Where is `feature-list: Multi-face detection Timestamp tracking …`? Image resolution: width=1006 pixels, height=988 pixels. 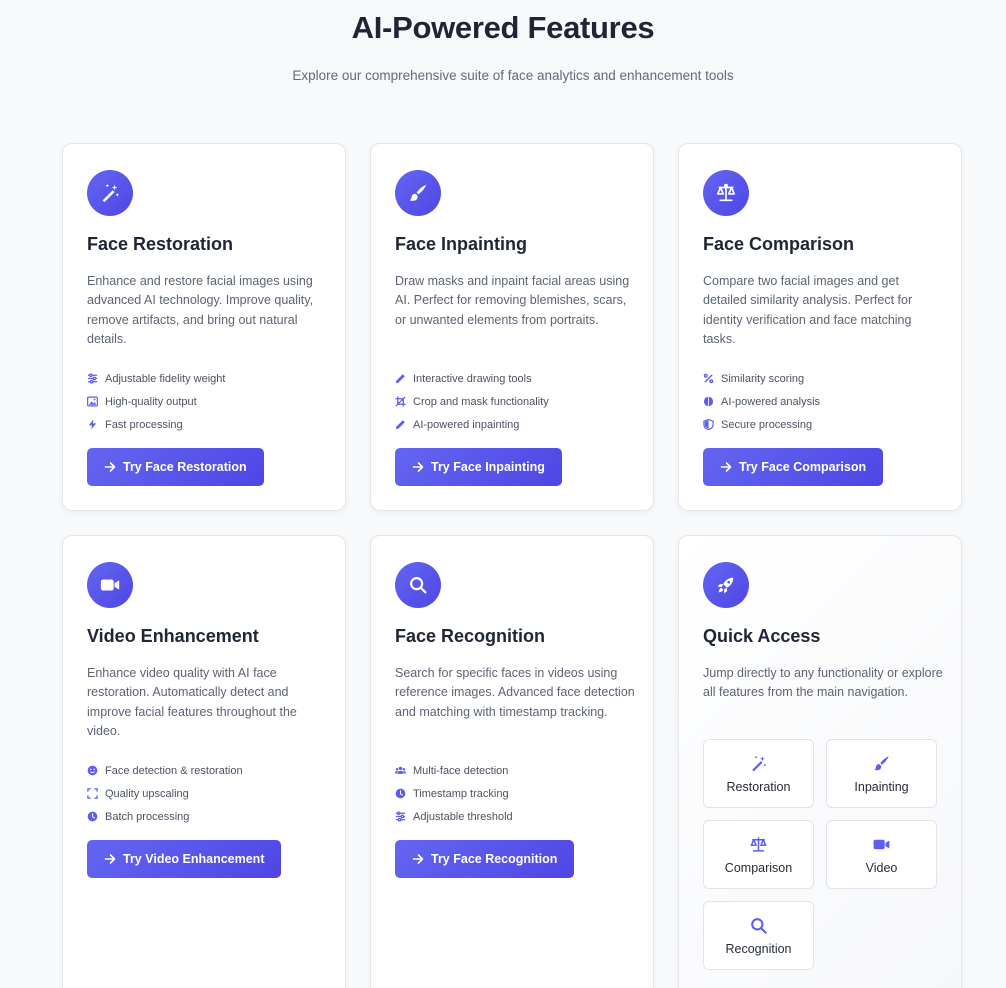 feature-list: Multi-face detection Timestamp tracking … is located at coordinates (454, 794).